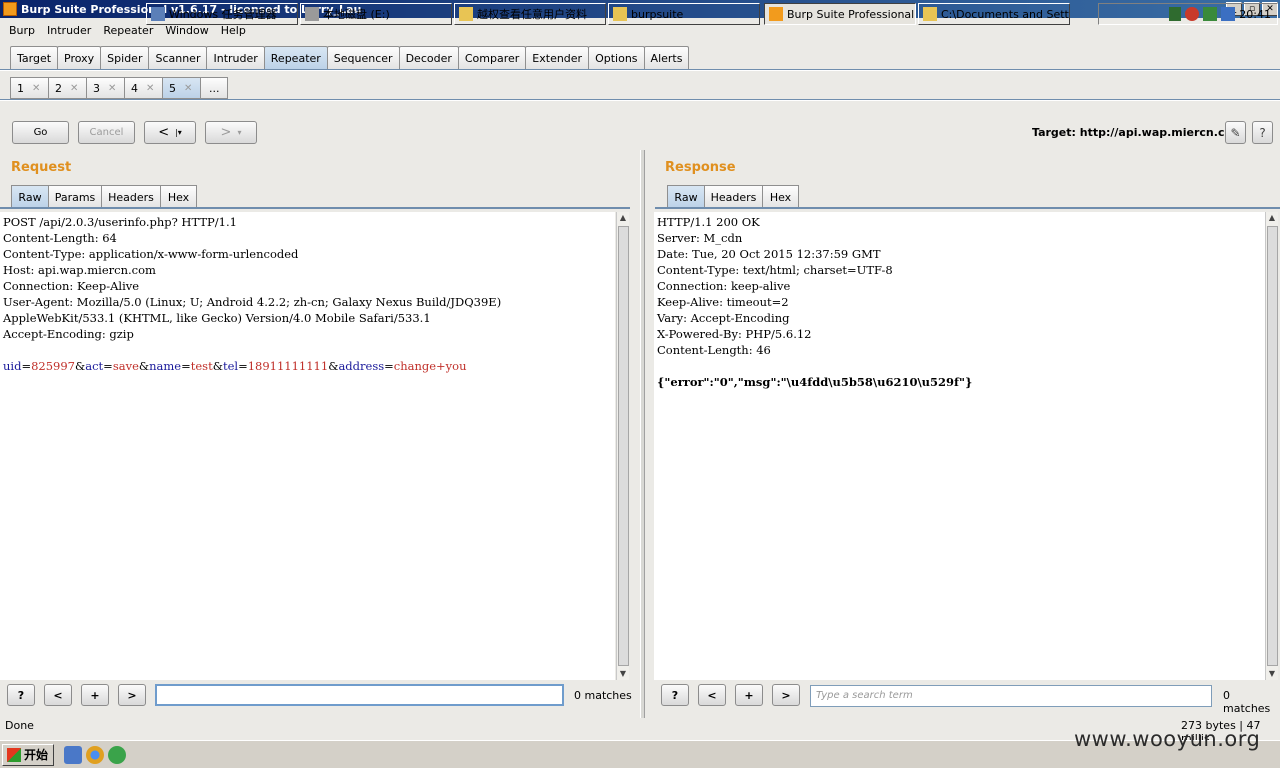  I want to click on request-search-next-button: >, so click(132, 695).